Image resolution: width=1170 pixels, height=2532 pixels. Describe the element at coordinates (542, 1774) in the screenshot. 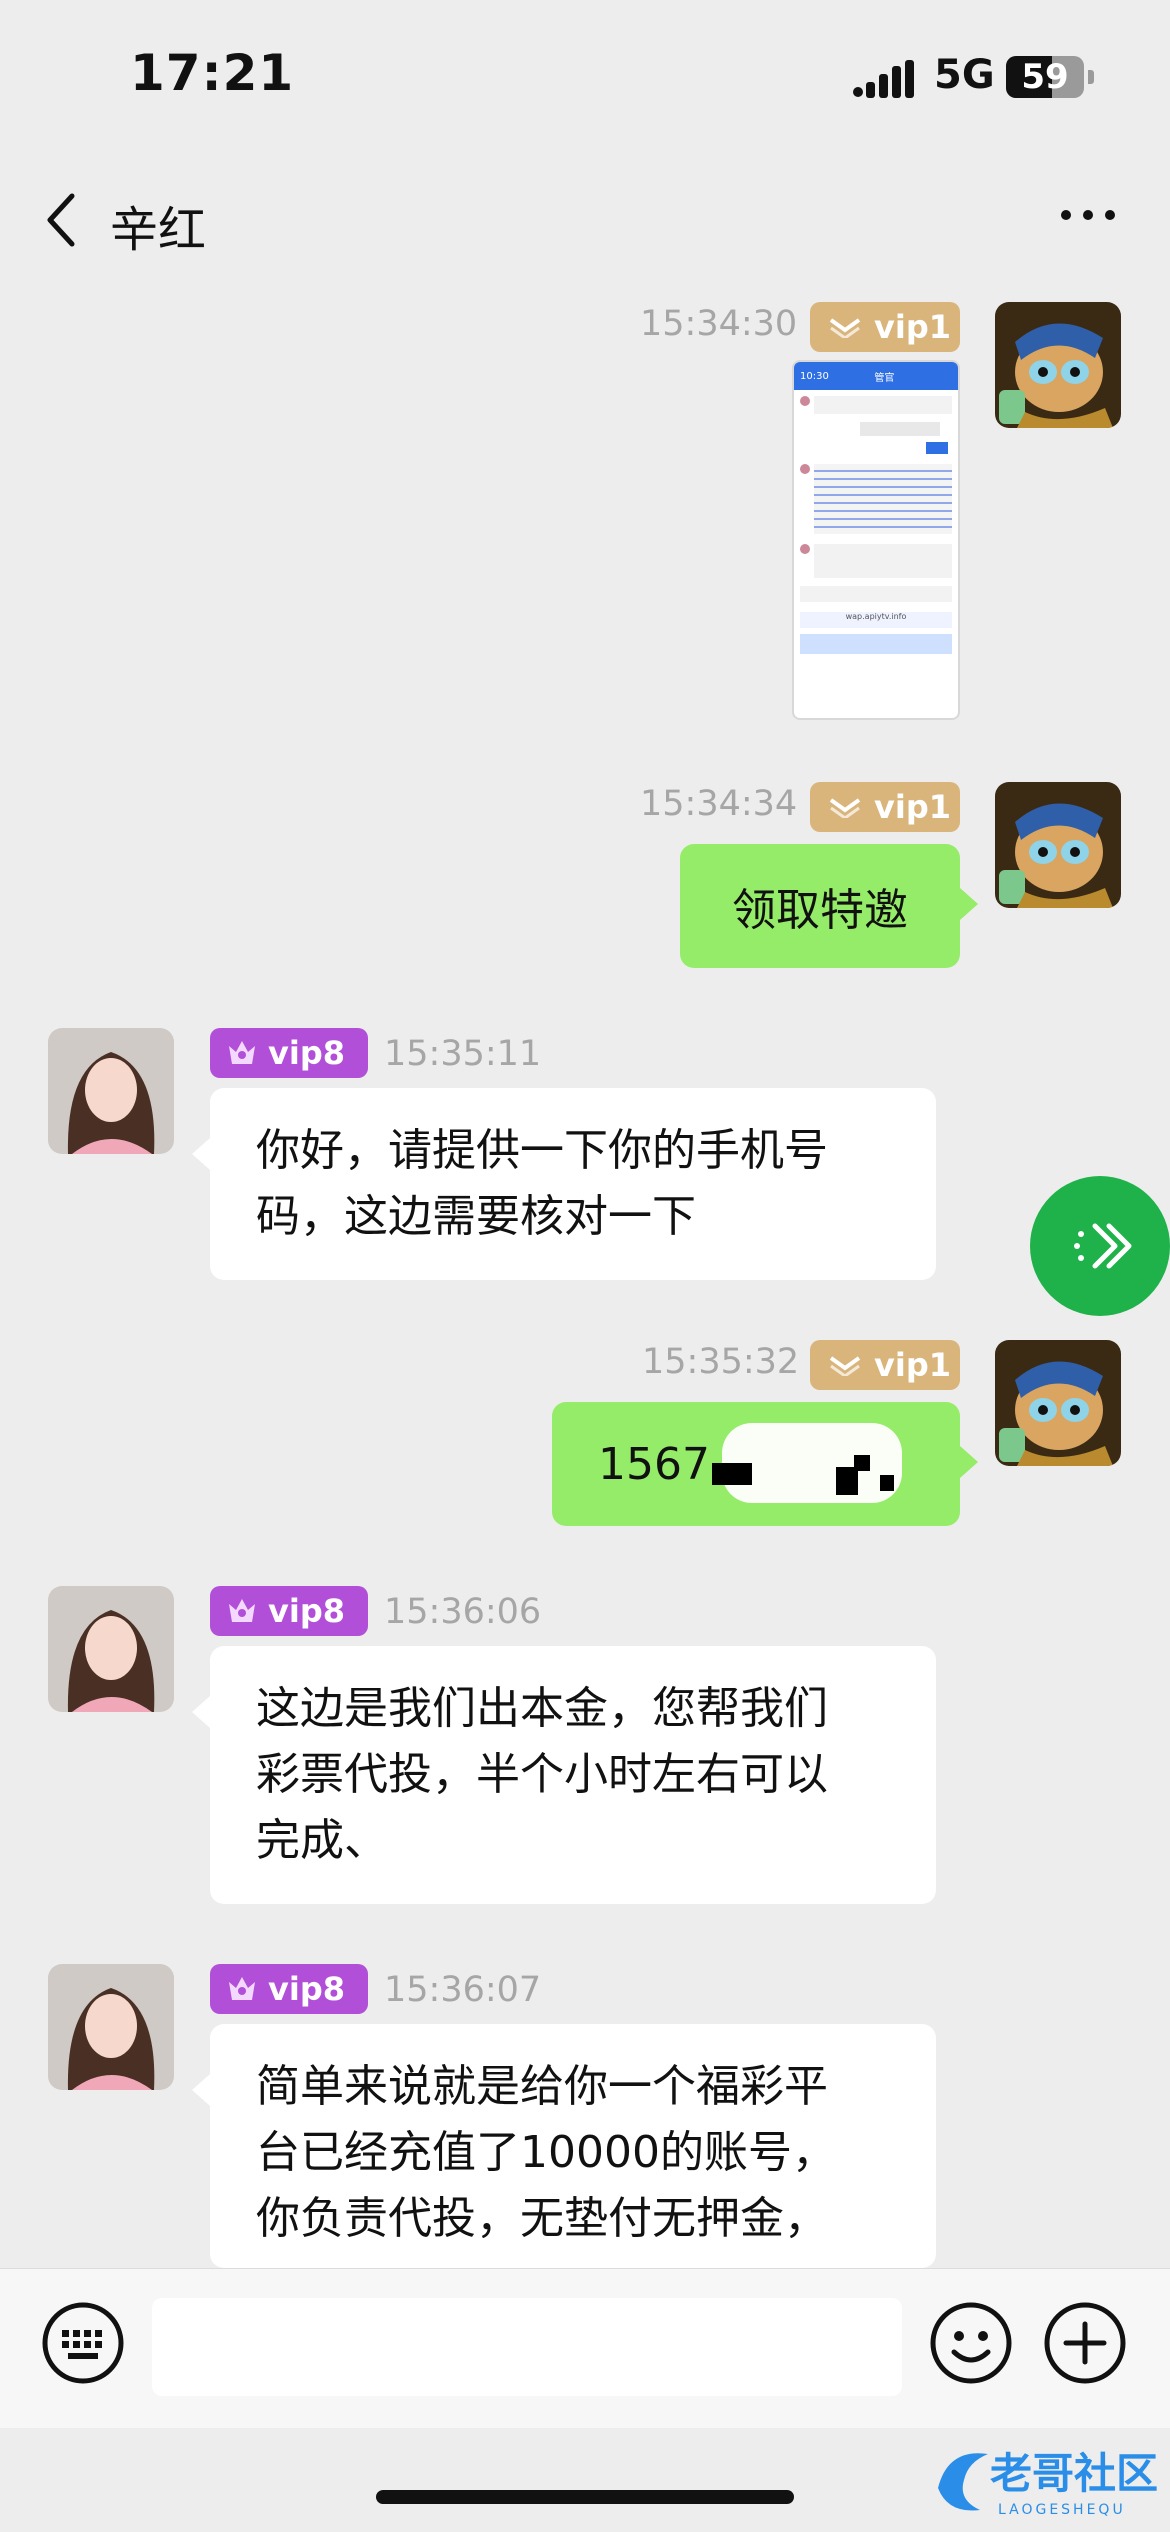

I see `message-line: 彩票代投，半个小时左右可以` at that location.